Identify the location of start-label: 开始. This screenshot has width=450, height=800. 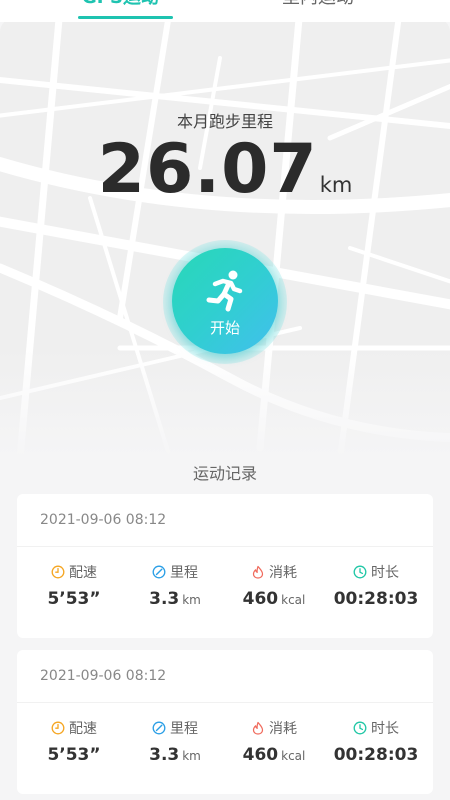
(224, 328).